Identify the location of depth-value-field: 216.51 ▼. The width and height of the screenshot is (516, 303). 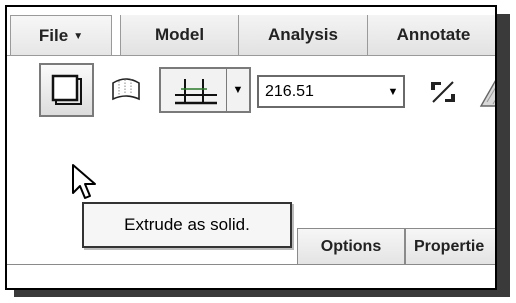
(331, 91).